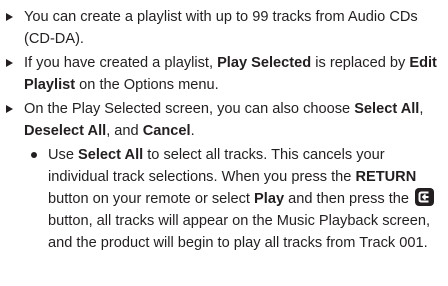  I want to click on item-text: Use, so click(63, 155).